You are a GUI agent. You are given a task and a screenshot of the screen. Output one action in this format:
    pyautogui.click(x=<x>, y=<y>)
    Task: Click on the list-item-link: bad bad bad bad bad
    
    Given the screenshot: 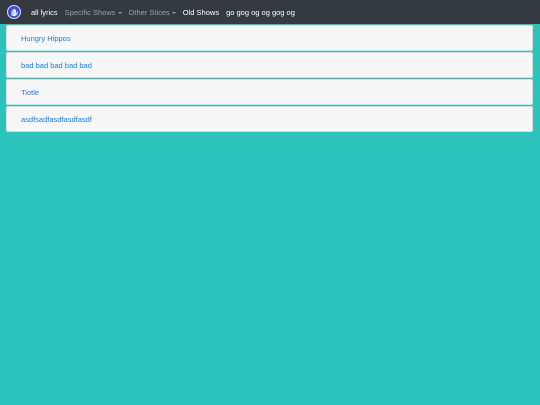 What is the action you would take?
    pyautogui.click(x=56, y=65)
    